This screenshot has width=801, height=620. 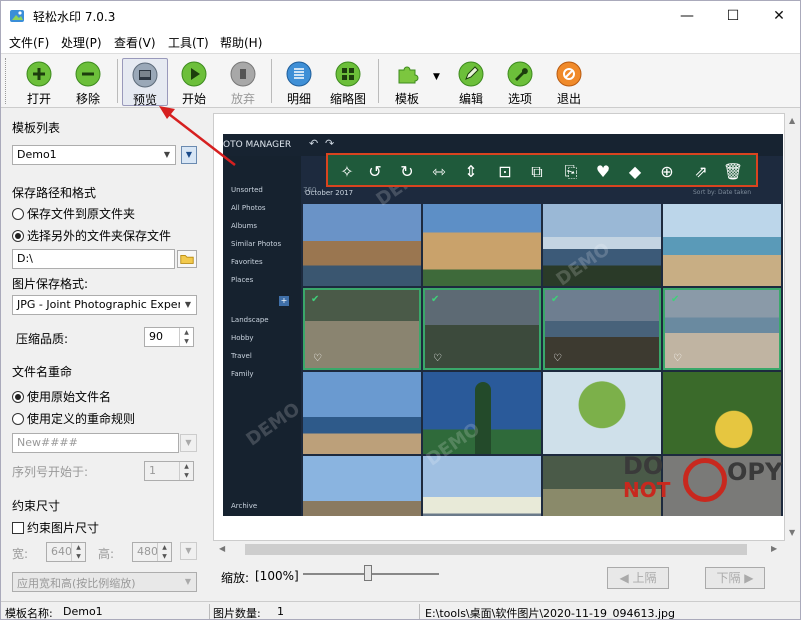 What do you see at coordinates (299, 82) in the screenshot?
I see `detail-button: 明细` at bounding box center [299, 82].